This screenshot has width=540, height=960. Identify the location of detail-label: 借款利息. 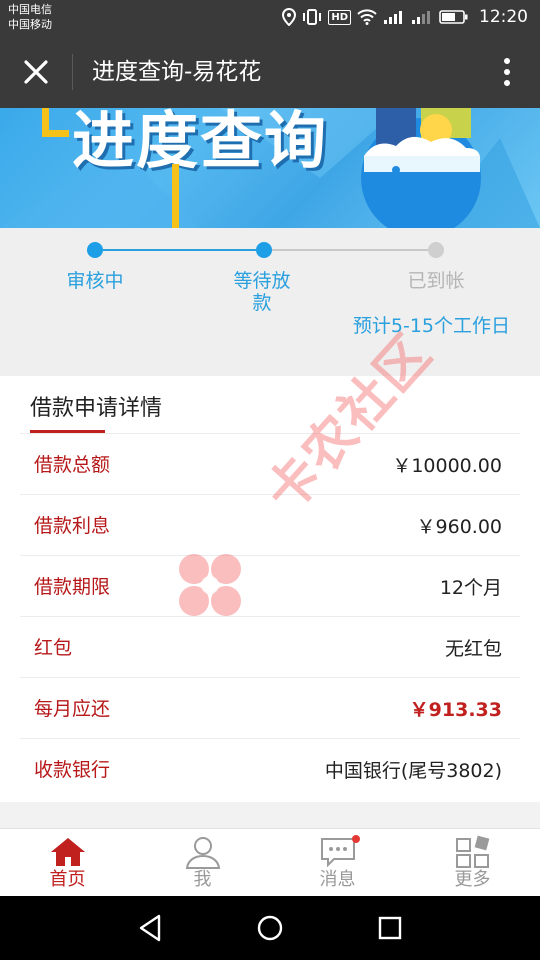
(72, 526).